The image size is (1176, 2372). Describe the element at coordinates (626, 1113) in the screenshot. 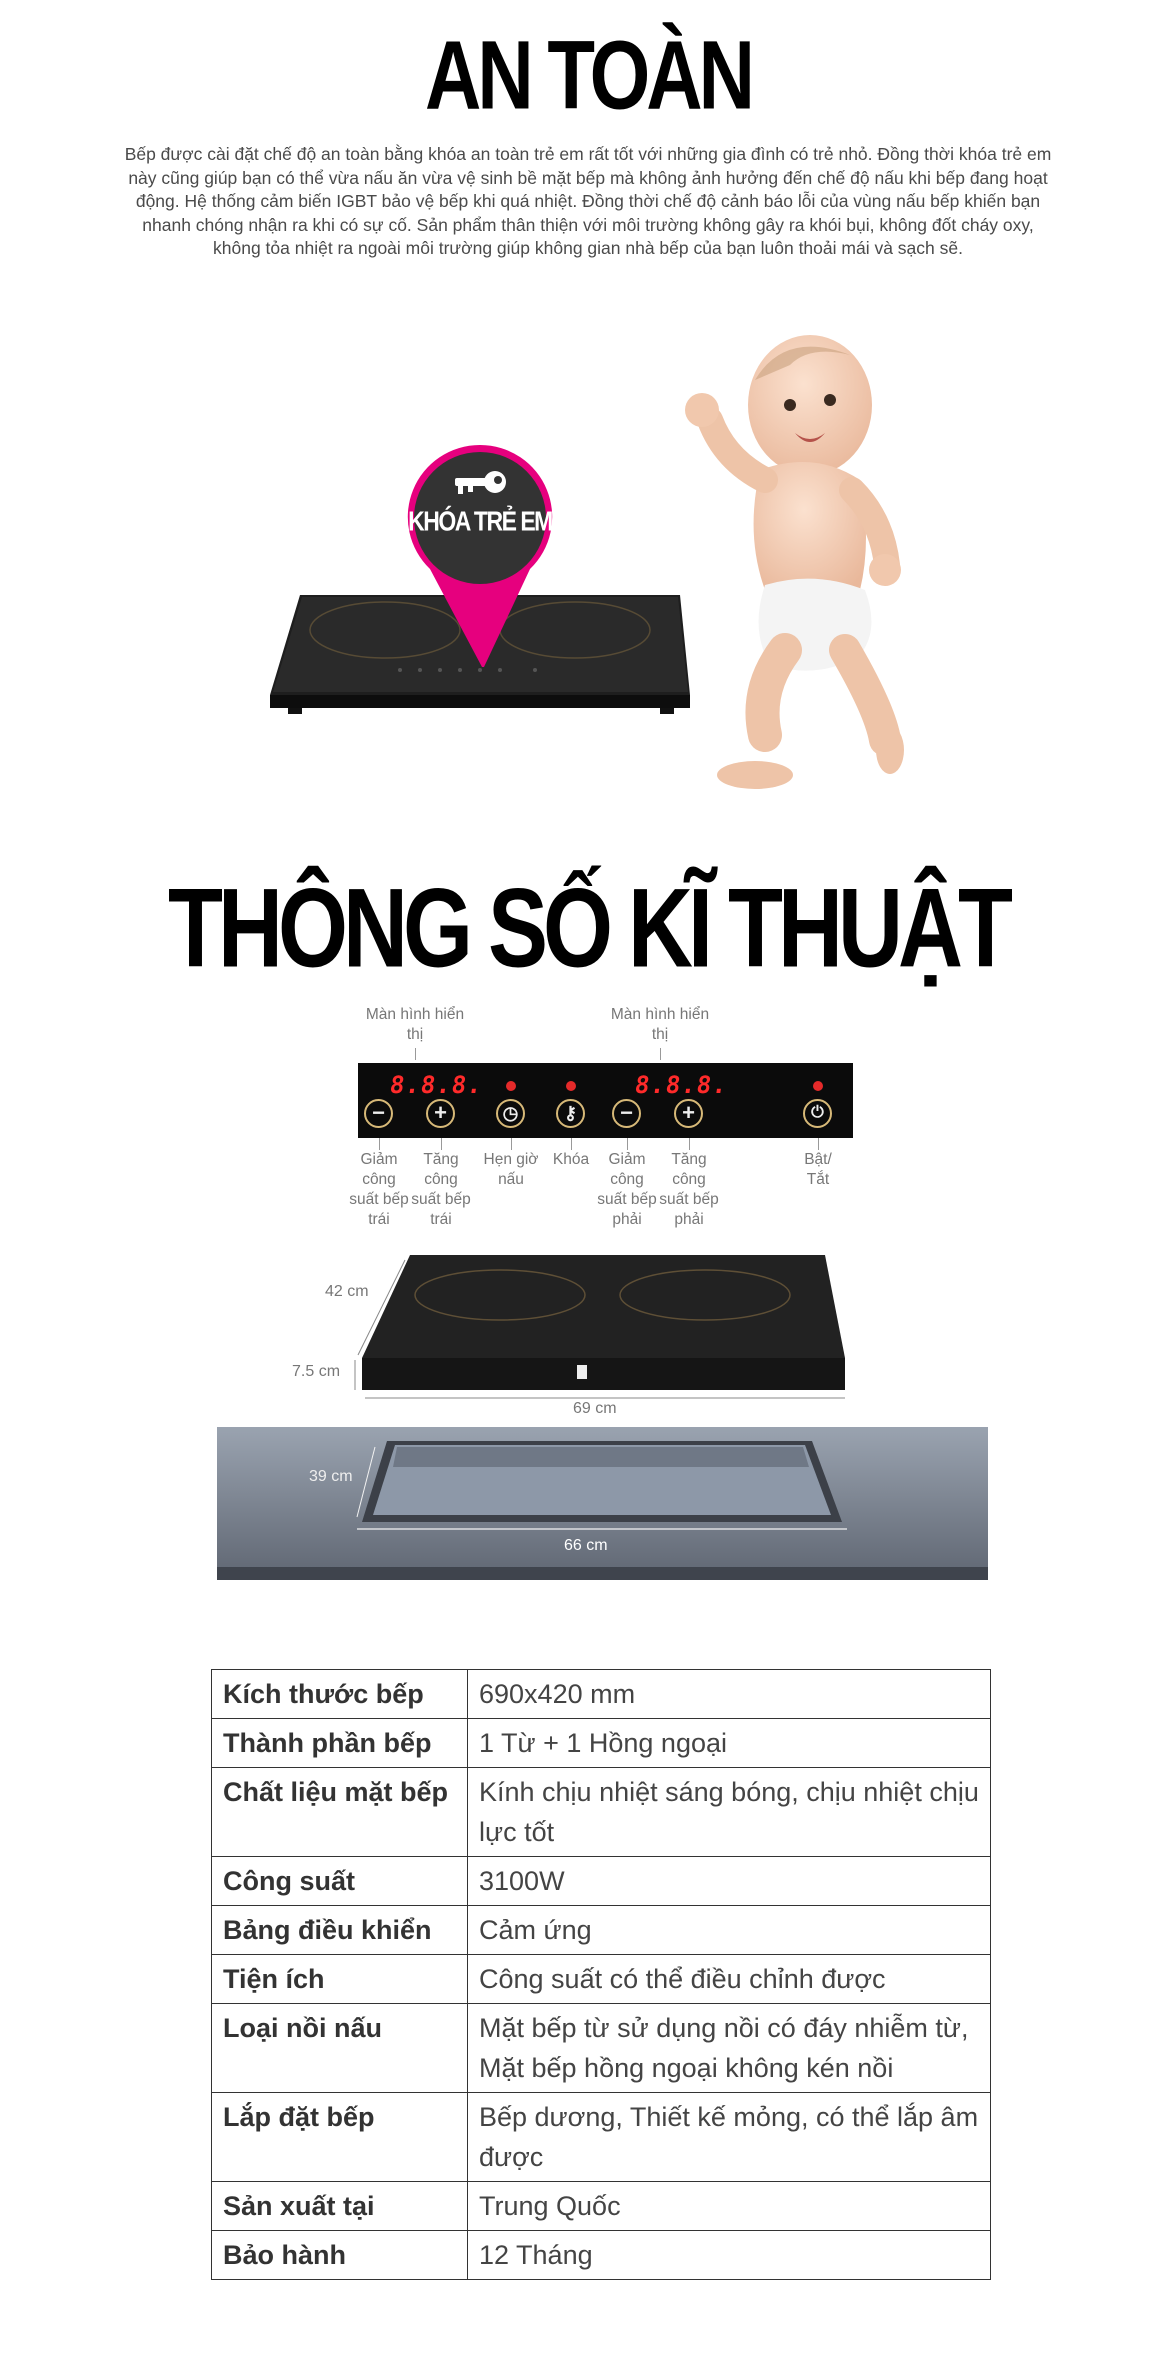

I see `power-down-right-button: −` at that location.